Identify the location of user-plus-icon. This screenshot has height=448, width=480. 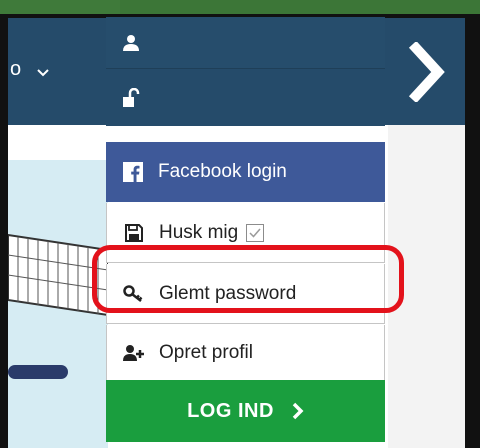
(134, 353).